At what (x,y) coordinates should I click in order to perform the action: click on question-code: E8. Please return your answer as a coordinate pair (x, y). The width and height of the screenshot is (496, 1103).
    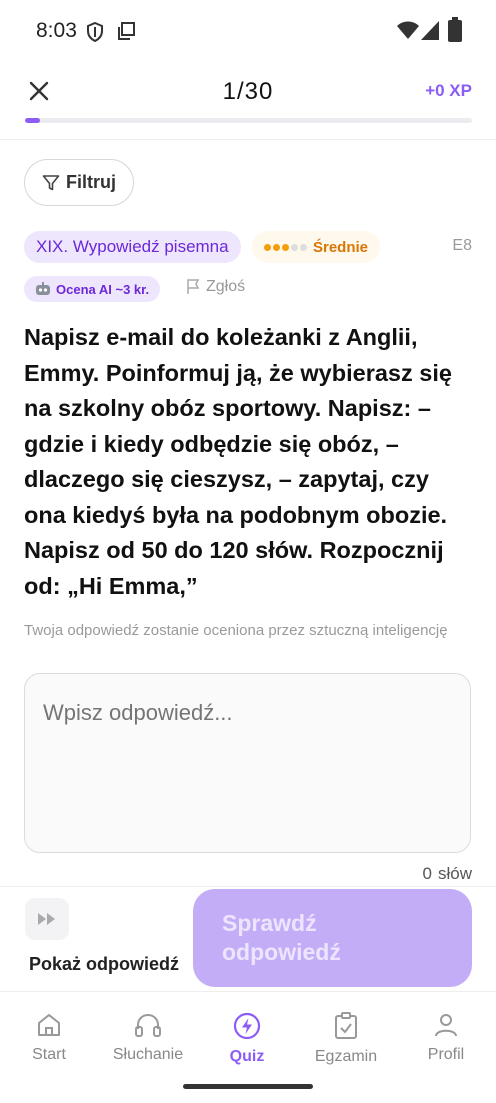
    Looking at the image, I should click on (462, 245).